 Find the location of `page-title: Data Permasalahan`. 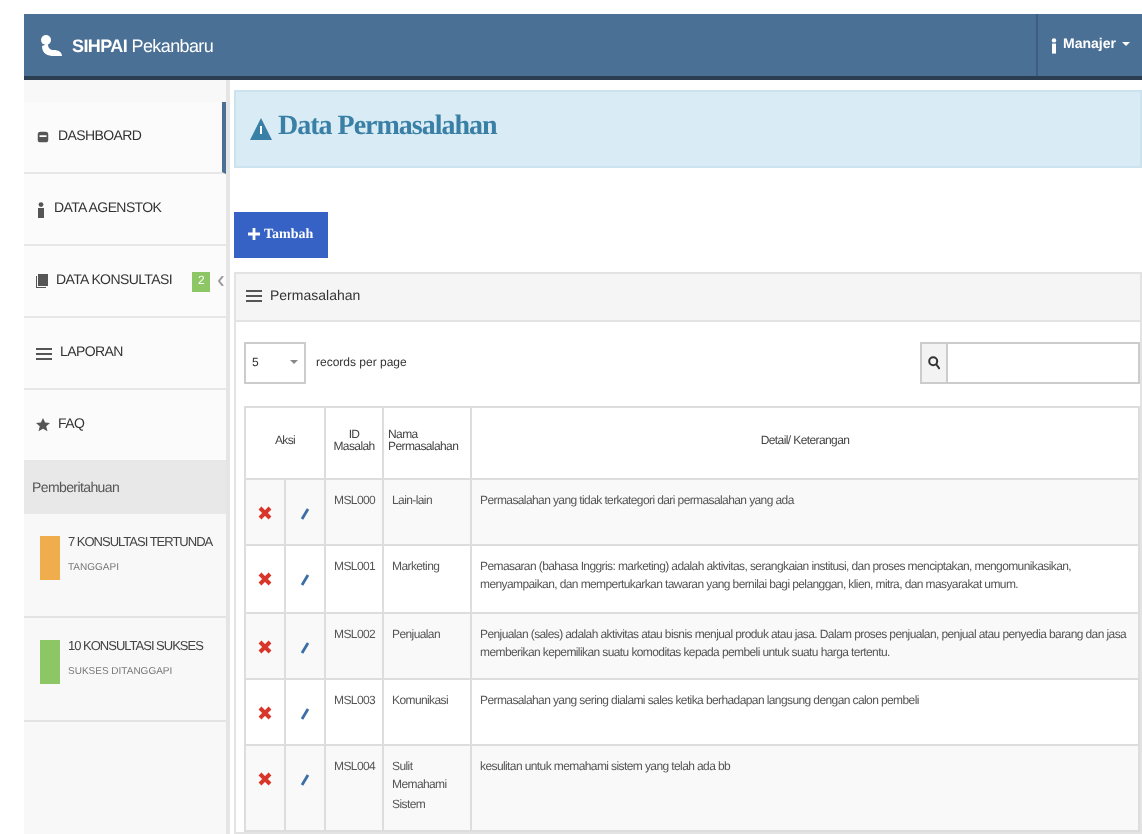

page-title: Data Permasalahan is located at coordinates (387, 128).